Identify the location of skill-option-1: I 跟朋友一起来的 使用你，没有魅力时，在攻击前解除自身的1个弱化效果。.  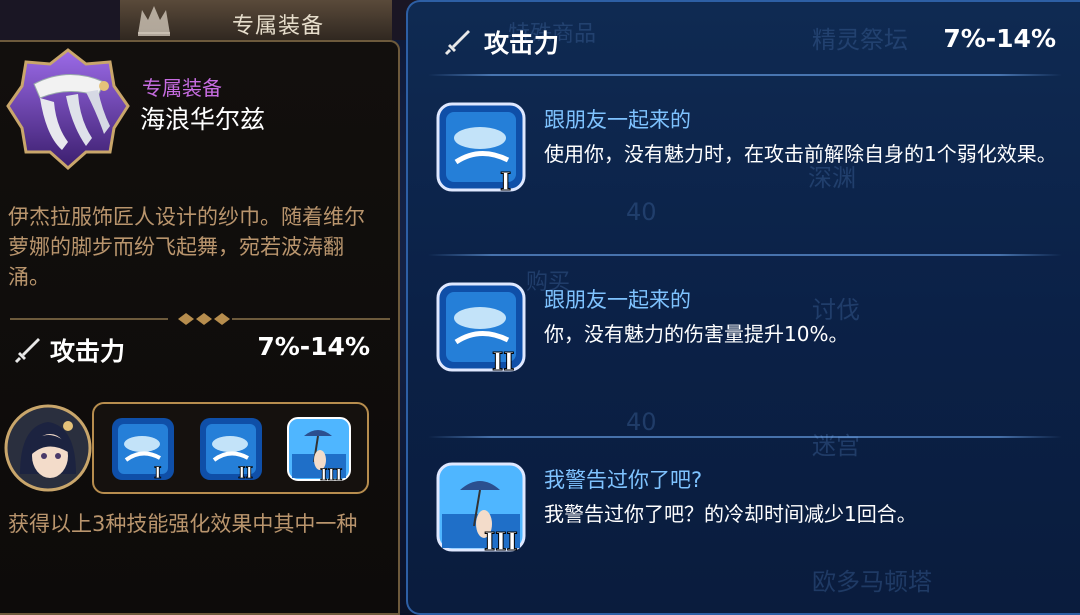
(749, 155).